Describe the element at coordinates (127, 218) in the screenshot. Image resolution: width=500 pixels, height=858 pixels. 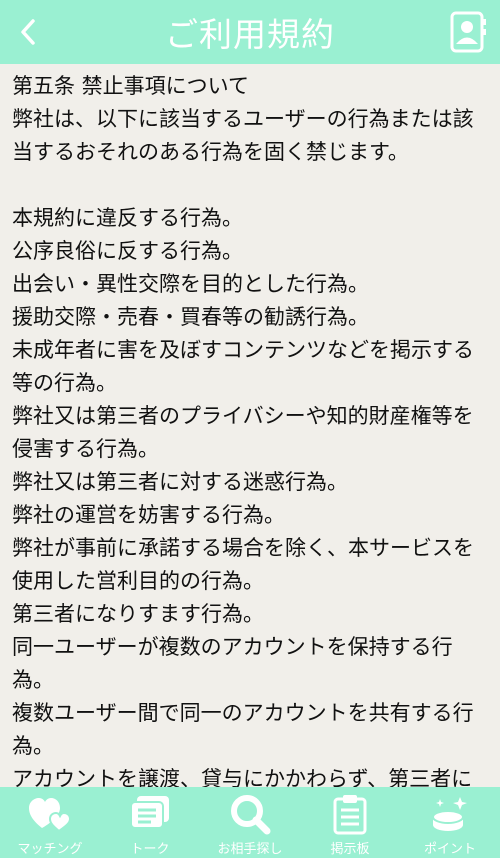
I see `list-item: 本規約に違反する行為。` at that location.